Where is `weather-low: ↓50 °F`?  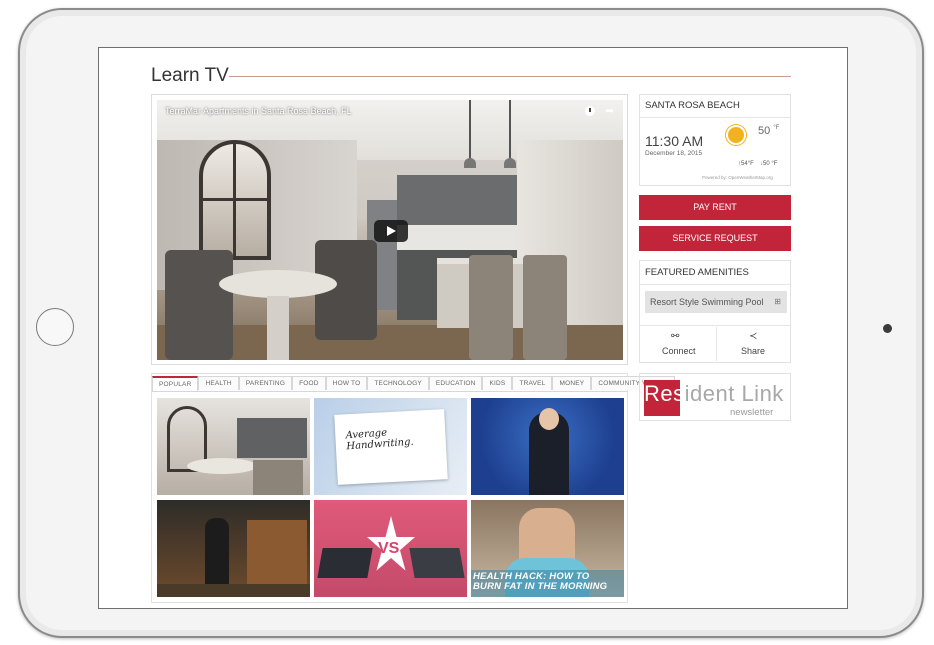 weather-low: ↓50 °F is located at coordinates (769, 164).